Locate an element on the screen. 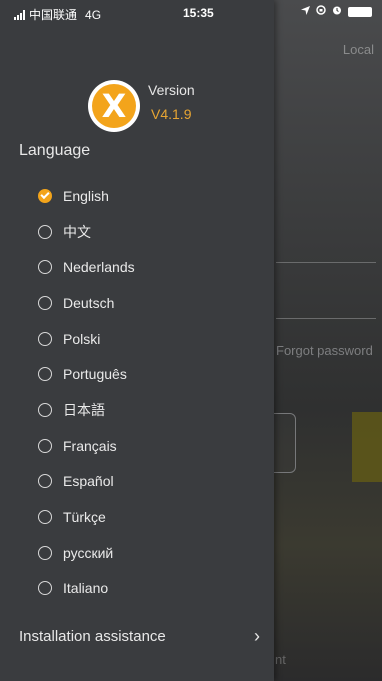 This screenshot has height=681, width=382. background-image-fragment is located at coordinates (367, 447).